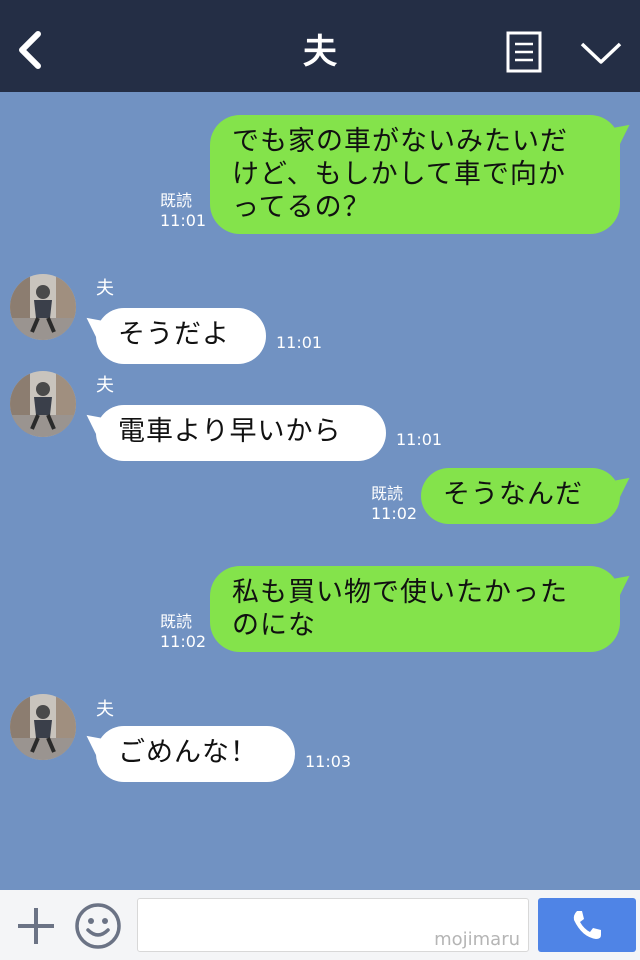  Describe the element at coordinates (181, 336) in the screenshot. I see `message-bubble-incoming: そうだよ` at that location.